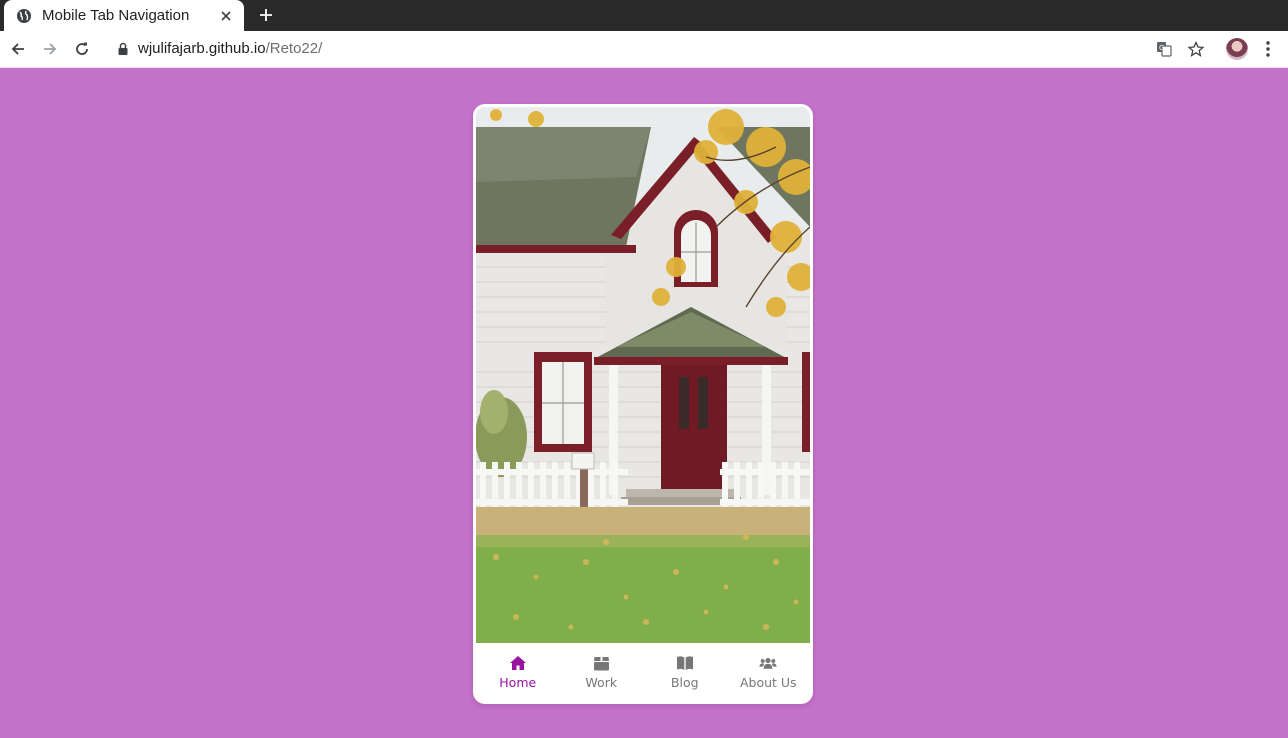 This screenshot has height=738, width=1288. I want to click on back-button, so click(18, 49).